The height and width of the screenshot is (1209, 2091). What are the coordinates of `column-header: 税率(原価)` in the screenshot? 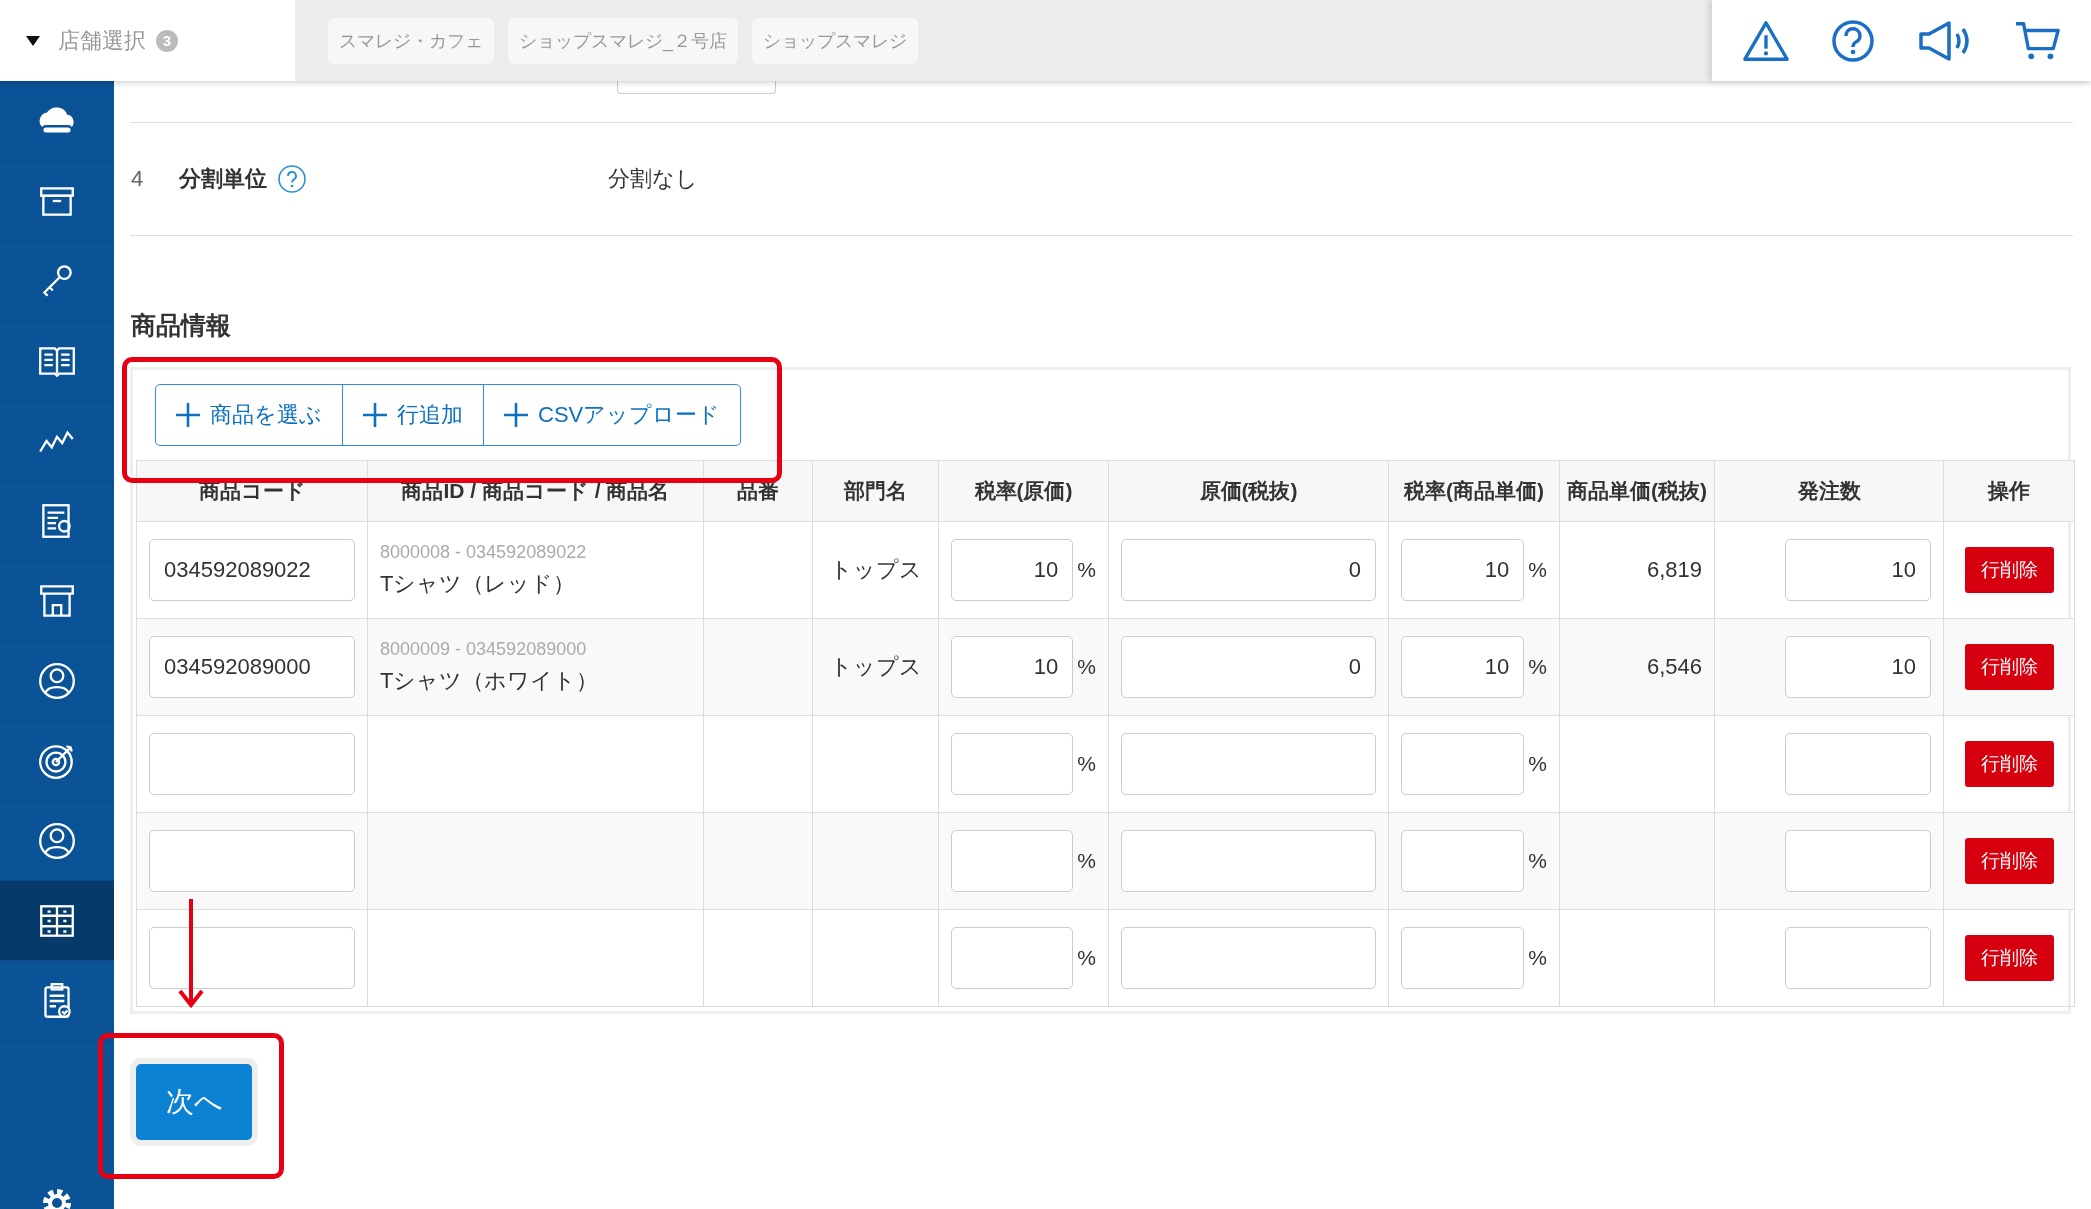 It's located at (1023, 491).